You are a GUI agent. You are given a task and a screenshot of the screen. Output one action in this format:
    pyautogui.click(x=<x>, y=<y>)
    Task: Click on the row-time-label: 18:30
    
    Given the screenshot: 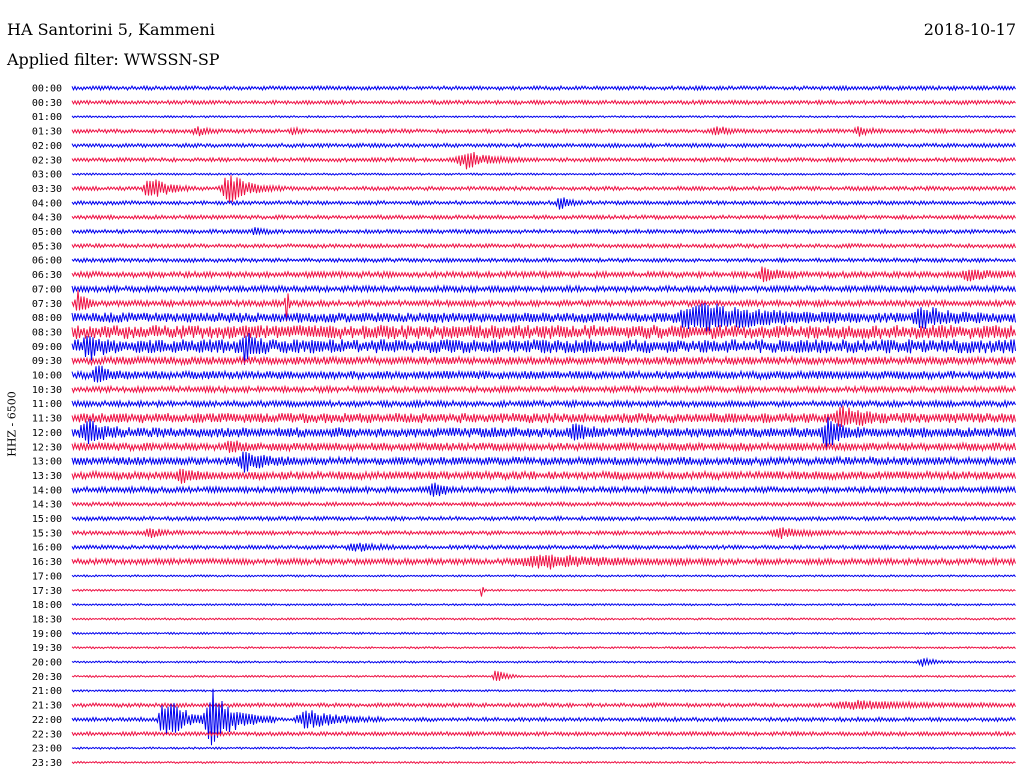 What is the action you would take?
    pyautogui.click(x=47, y=619)
    